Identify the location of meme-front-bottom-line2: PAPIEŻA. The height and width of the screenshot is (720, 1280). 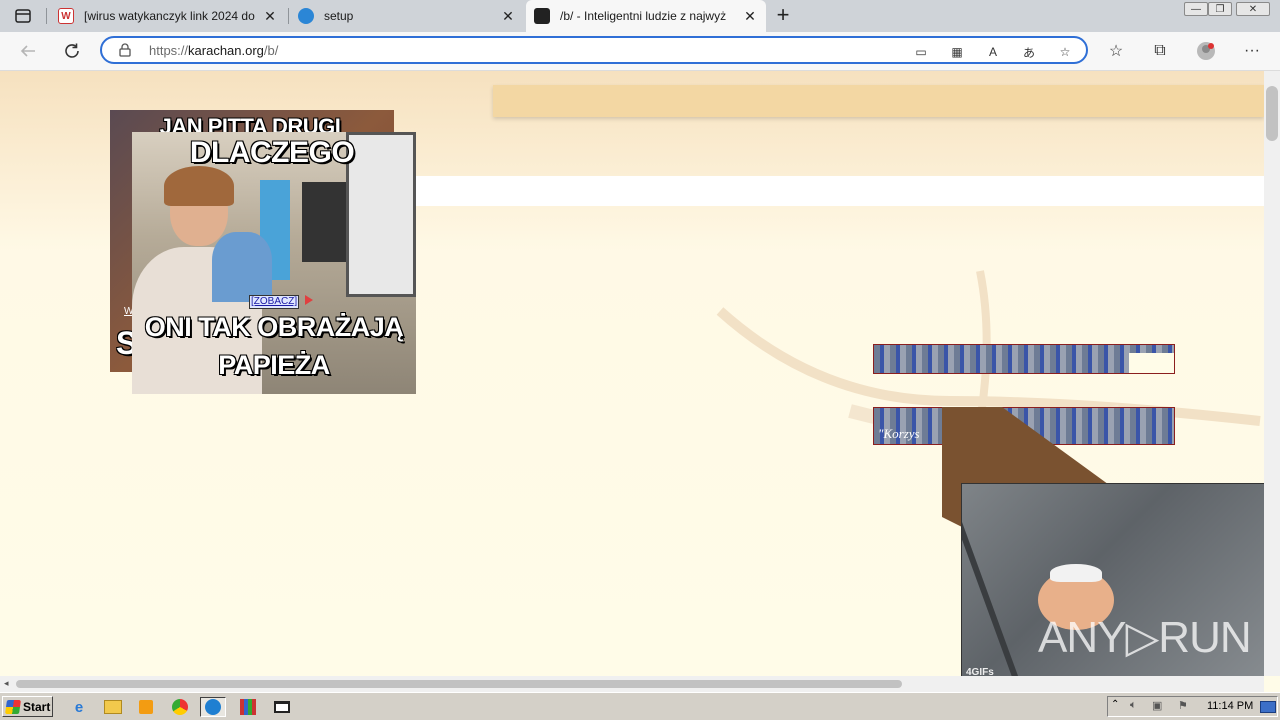
(274, 365).